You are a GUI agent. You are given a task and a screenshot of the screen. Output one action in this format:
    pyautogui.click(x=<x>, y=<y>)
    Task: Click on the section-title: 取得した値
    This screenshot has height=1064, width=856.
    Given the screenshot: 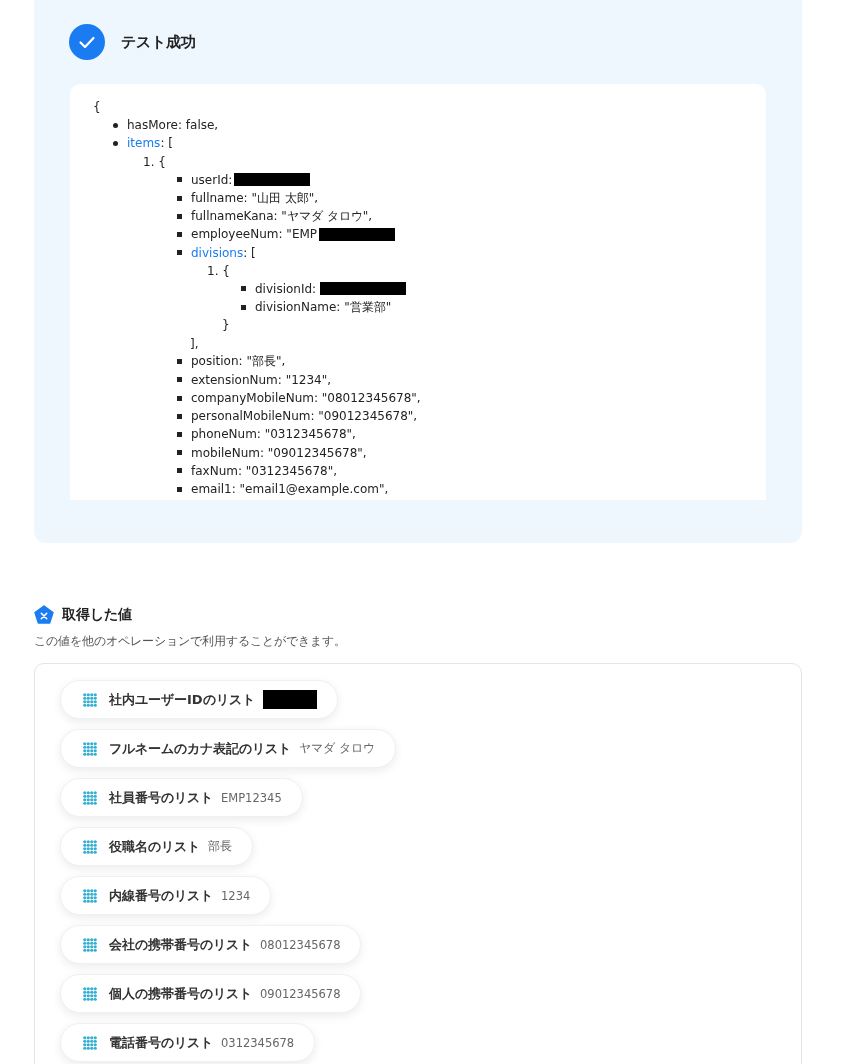 What is the action you would take?
    pyautogui.click(x=97, y=615)
    